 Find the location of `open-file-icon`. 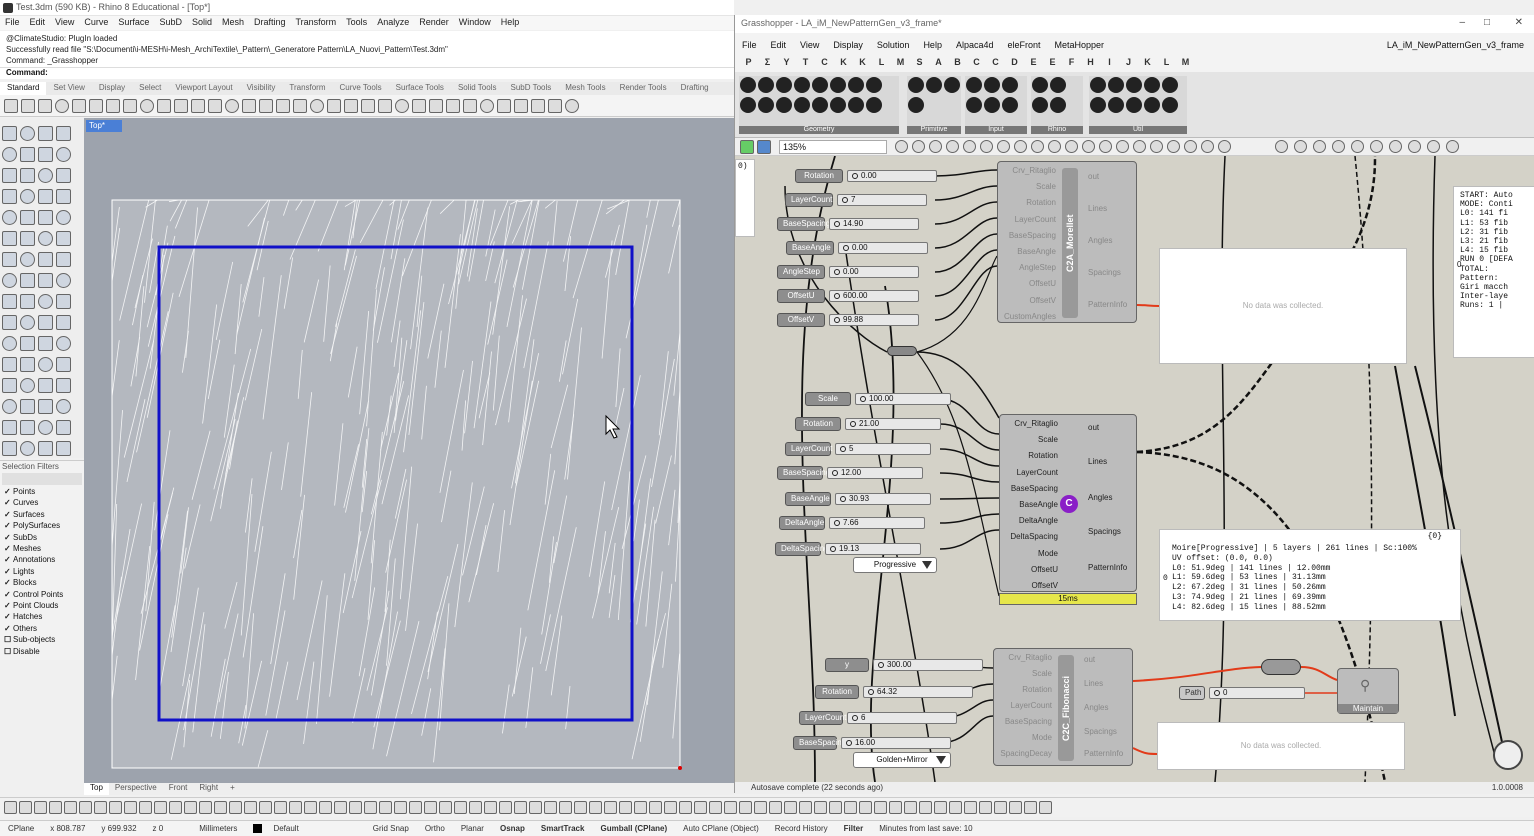

open-file-icon is located at coordinates (747, 147).